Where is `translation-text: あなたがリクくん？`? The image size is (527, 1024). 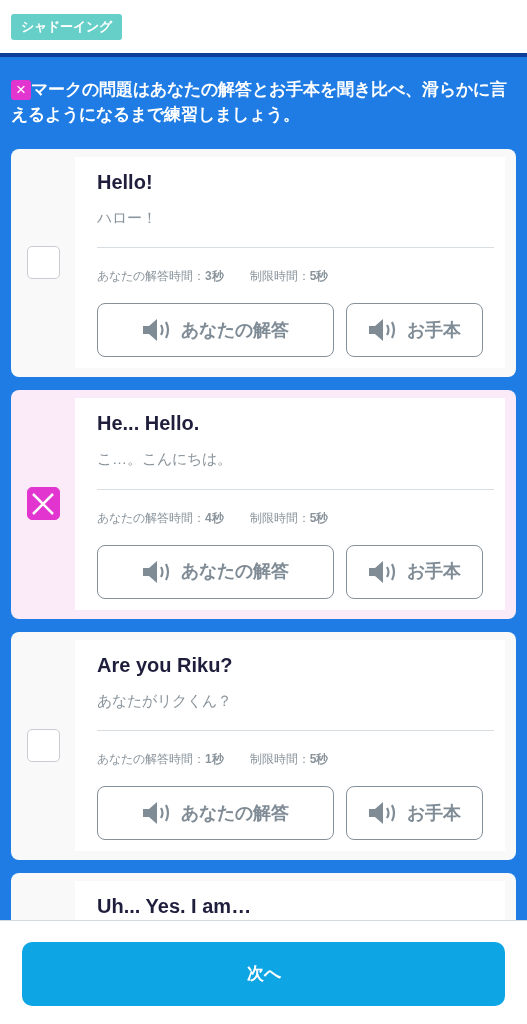
translation-text: あなたがリクくん？ is located at coordinates (165, 700).